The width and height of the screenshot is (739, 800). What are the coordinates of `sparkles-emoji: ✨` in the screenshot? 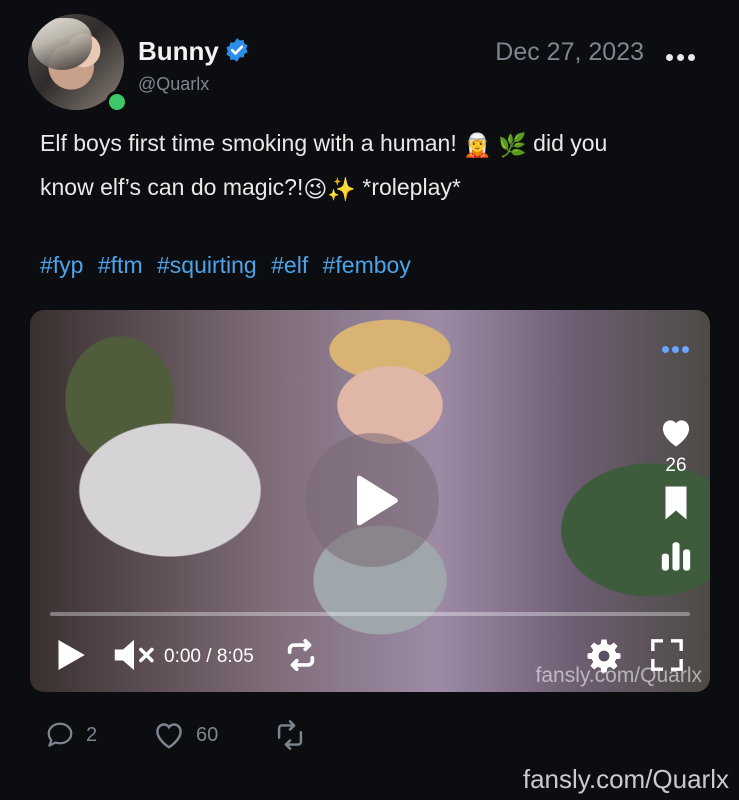 It's located at (341, 188).